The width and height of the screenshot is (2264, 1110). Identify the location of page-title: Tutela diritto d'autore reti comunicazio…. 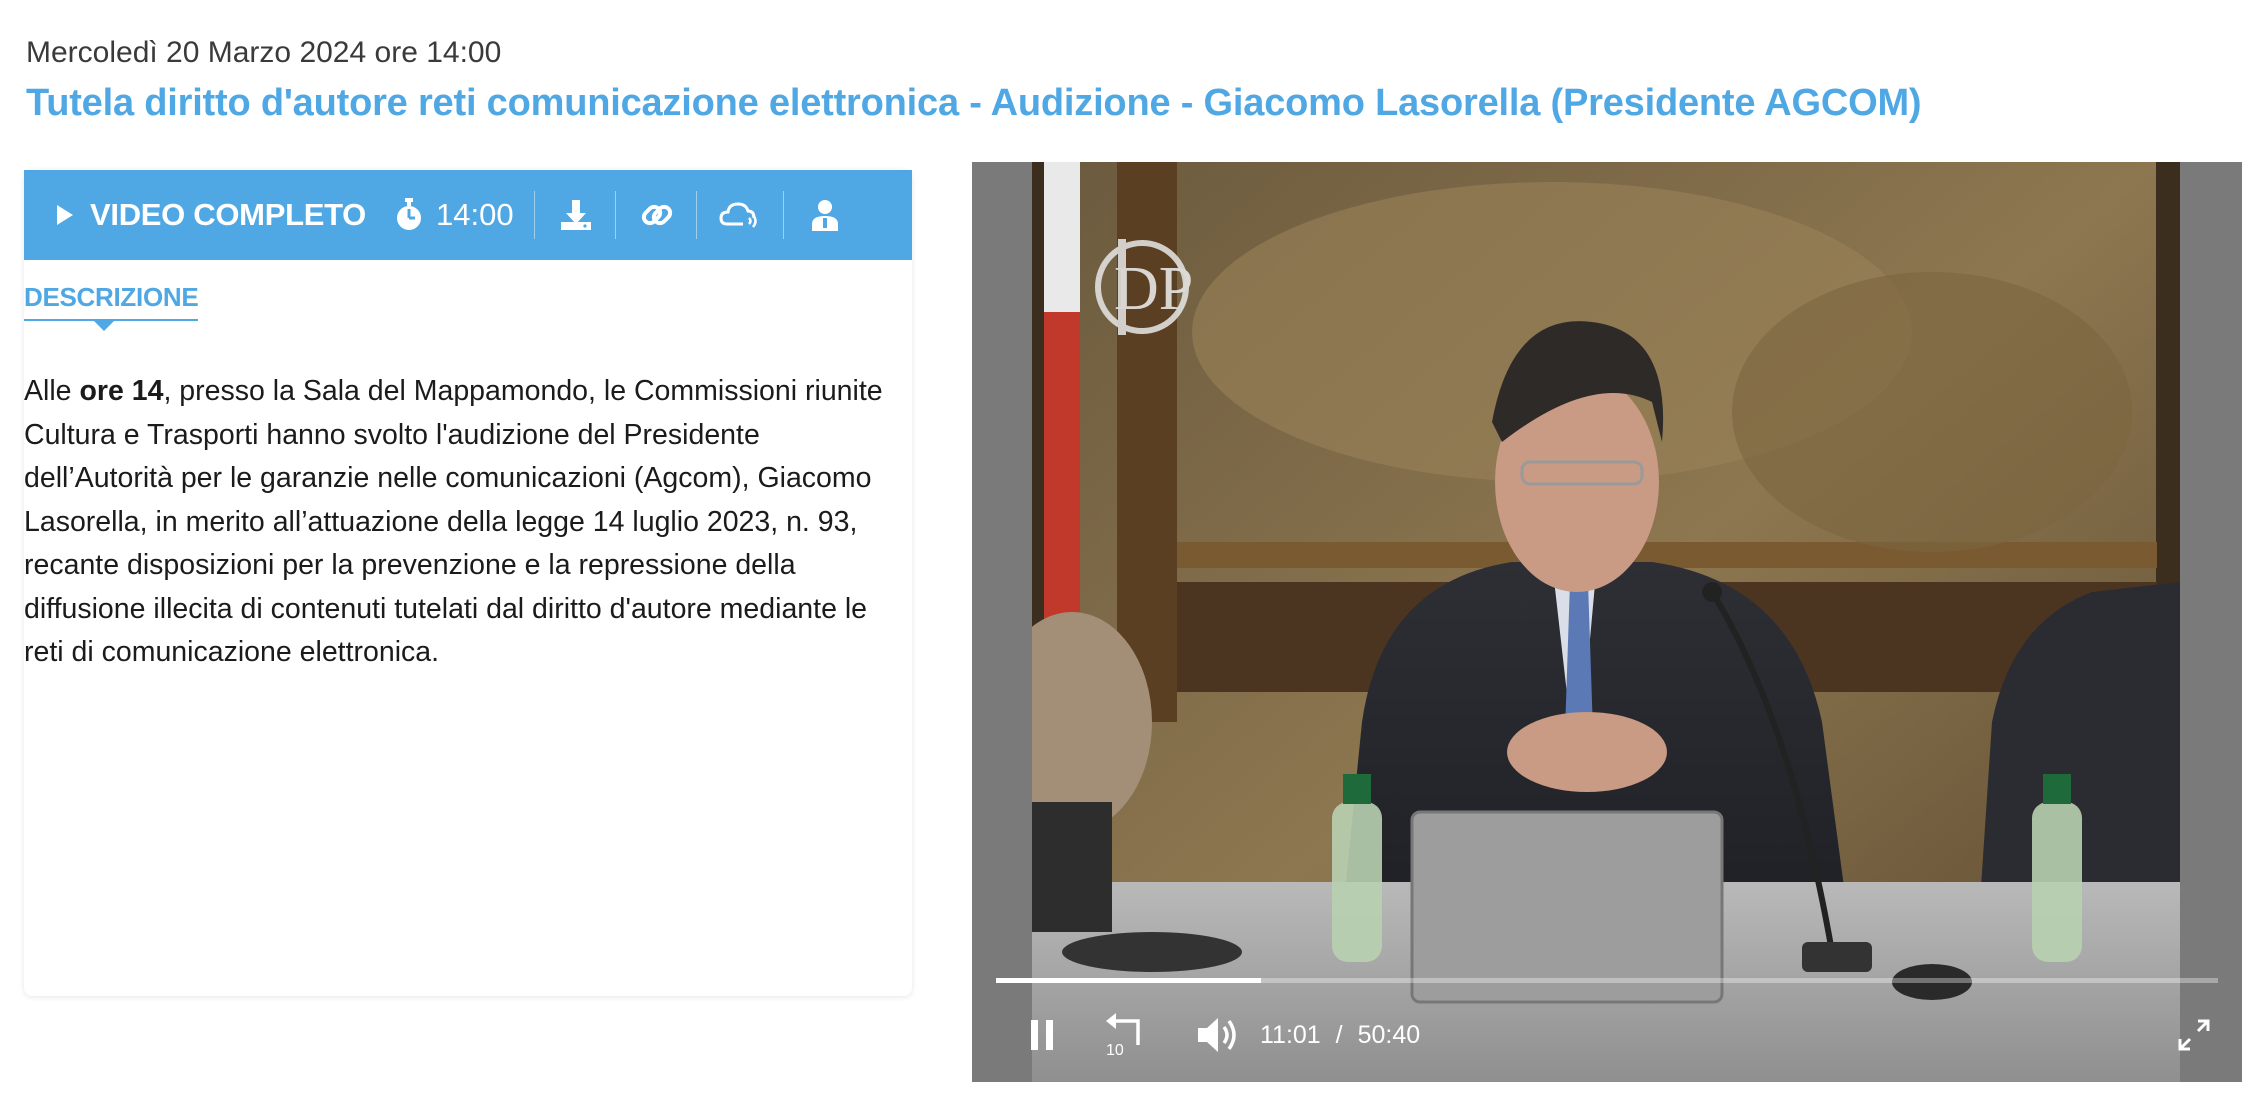
(974, 103).